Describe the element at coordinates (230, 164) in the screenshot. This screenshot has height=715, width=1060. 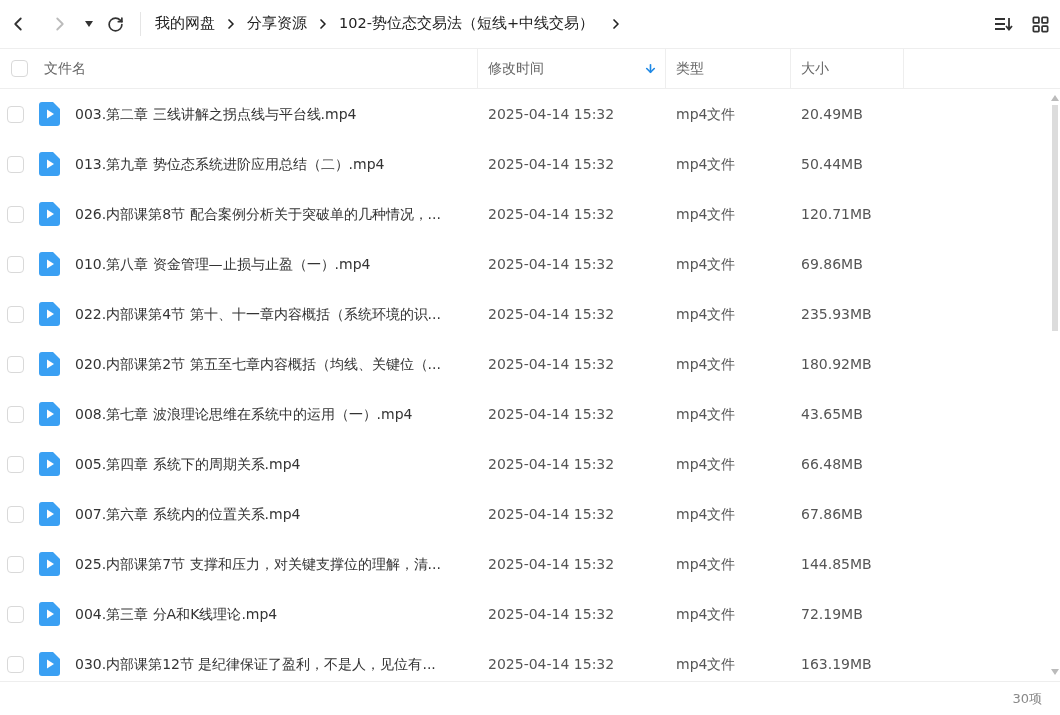
I see `file-name: 013.第九章 势位态系统进阶应用总结（二）.mp4` at that location.